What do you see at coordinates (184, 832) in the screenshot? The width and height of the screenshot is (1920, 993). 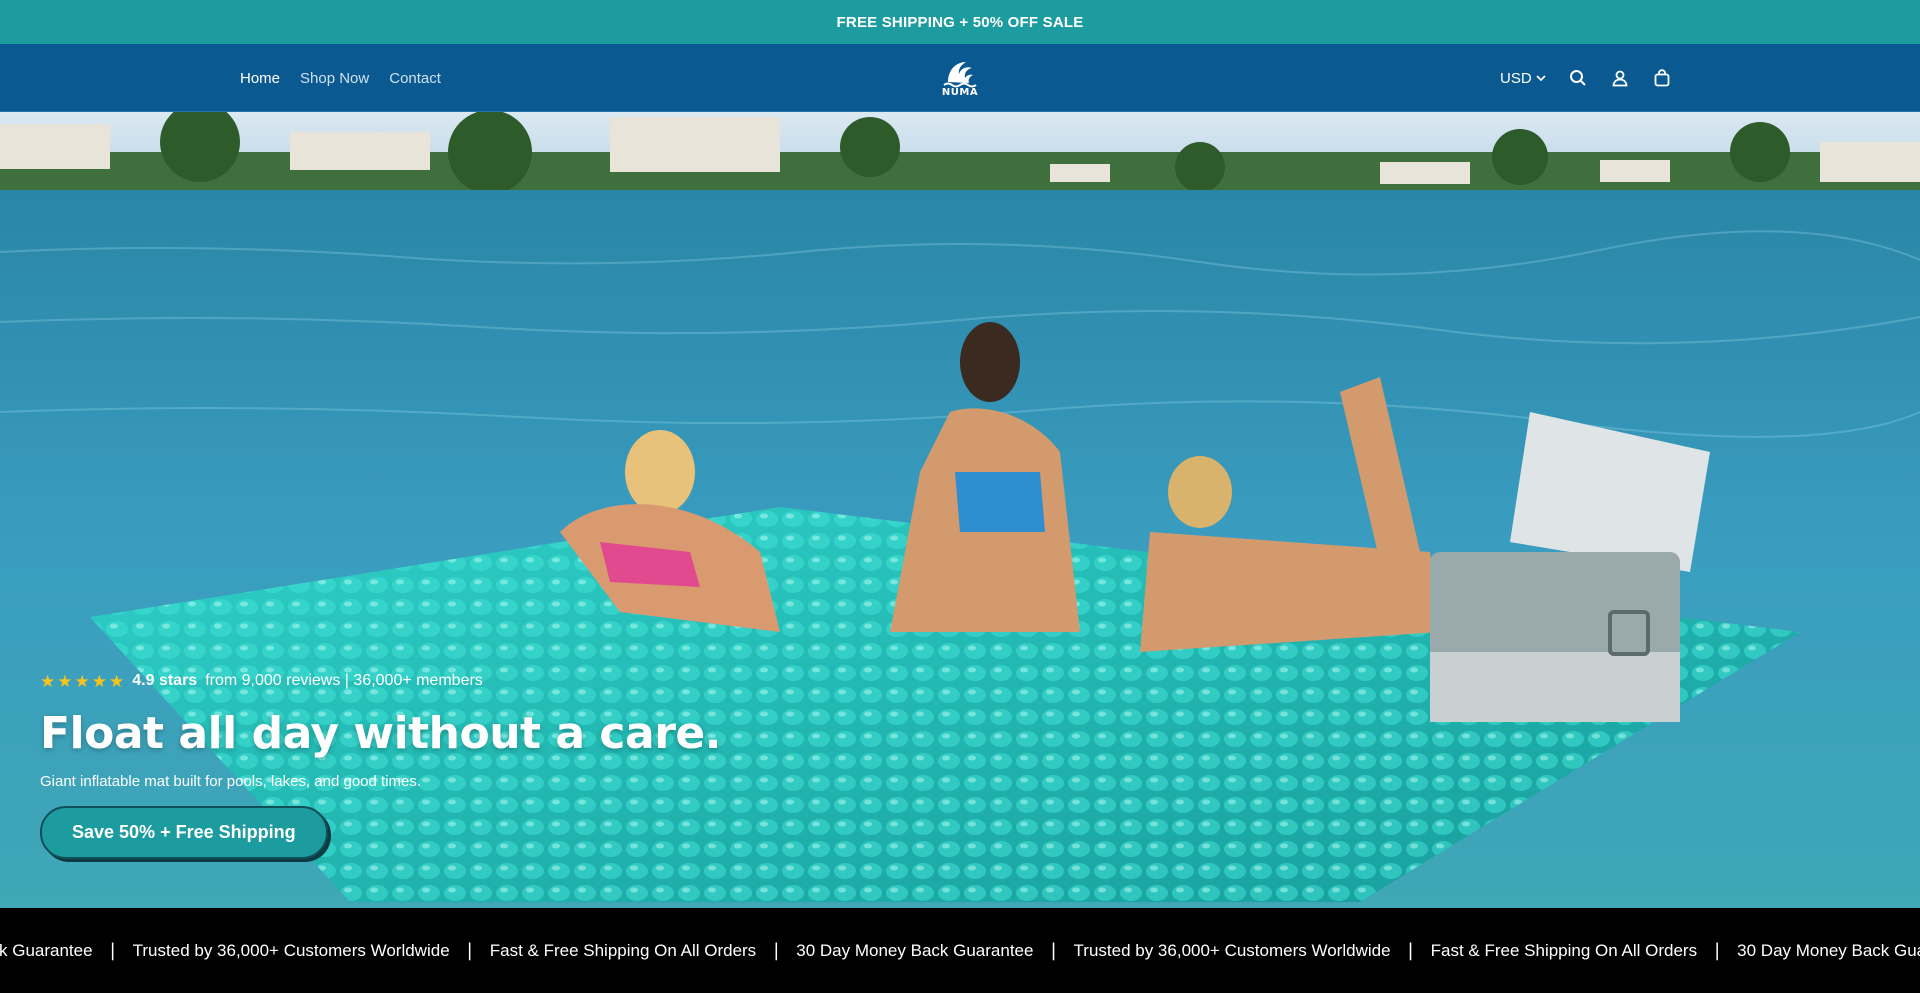 I see `save-50-cta-button: Save 50% + Free Shipping` at bounding box center [184, 832].